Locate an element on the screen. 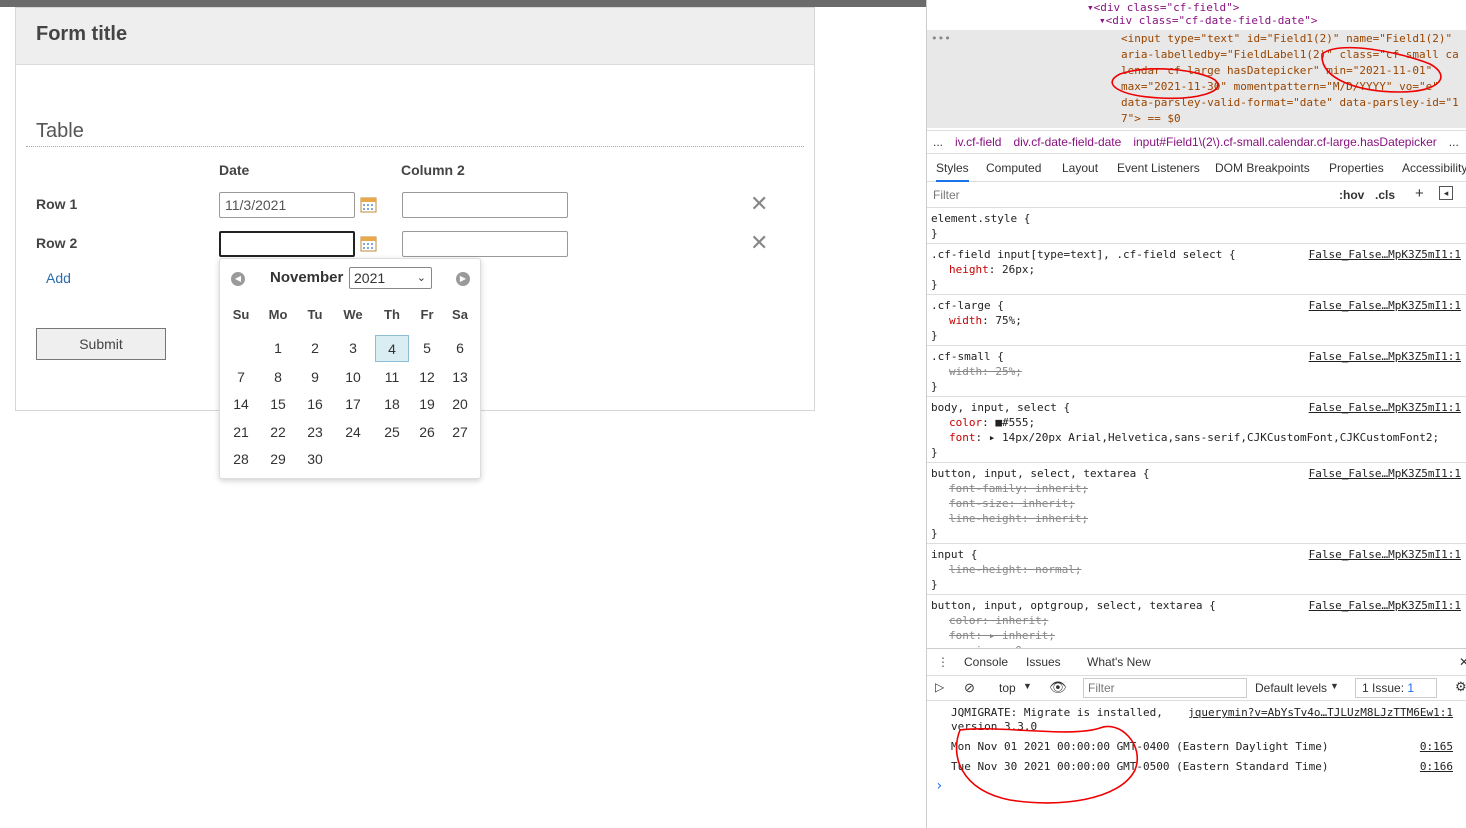  prev-month-icon: ◀ is located at coordinates (238, 279).